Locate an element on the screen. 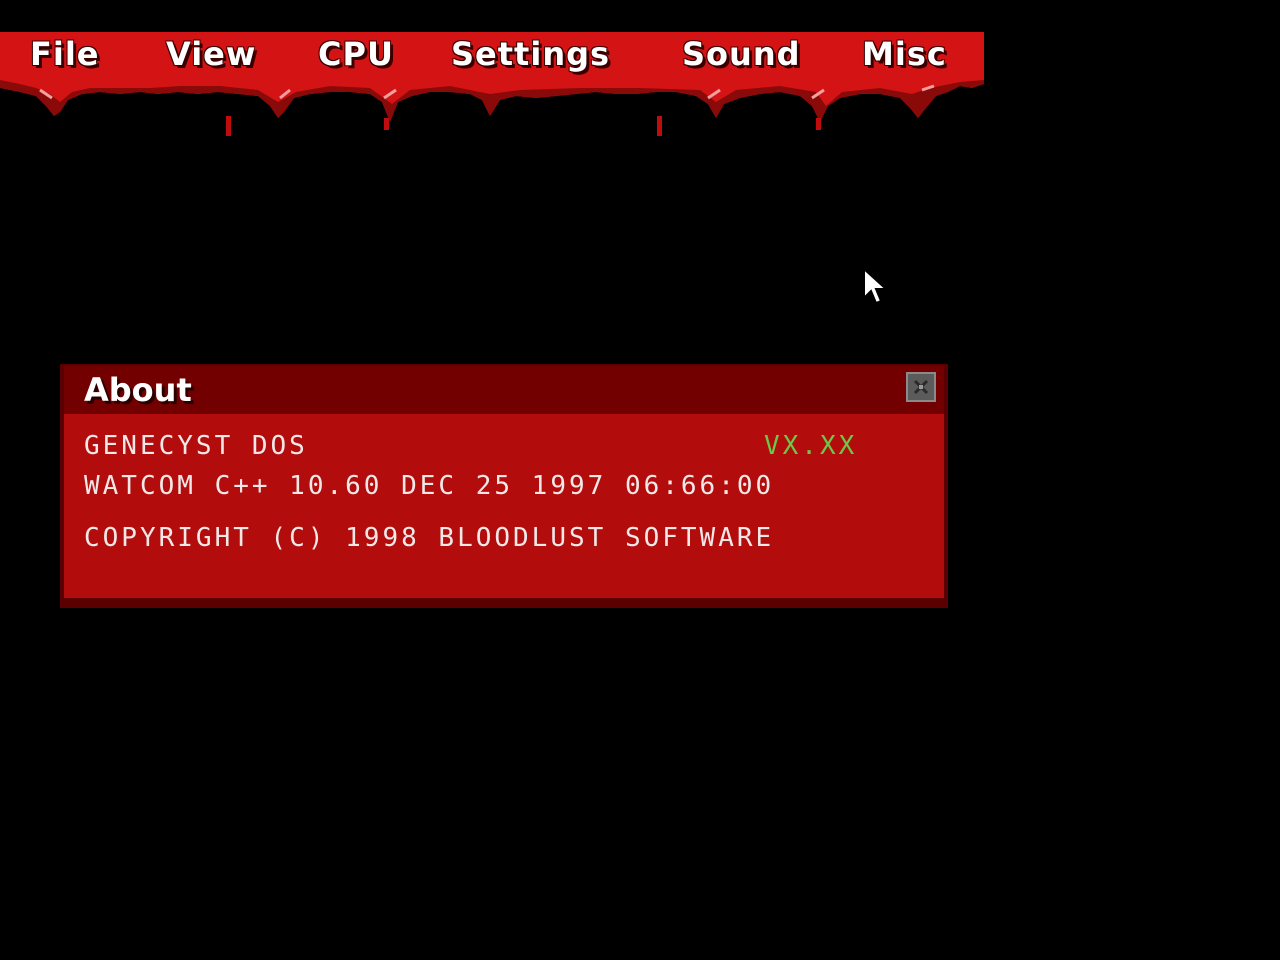 The image size is (1280, 960). menu-view: View is located at coordinates (211, 54).